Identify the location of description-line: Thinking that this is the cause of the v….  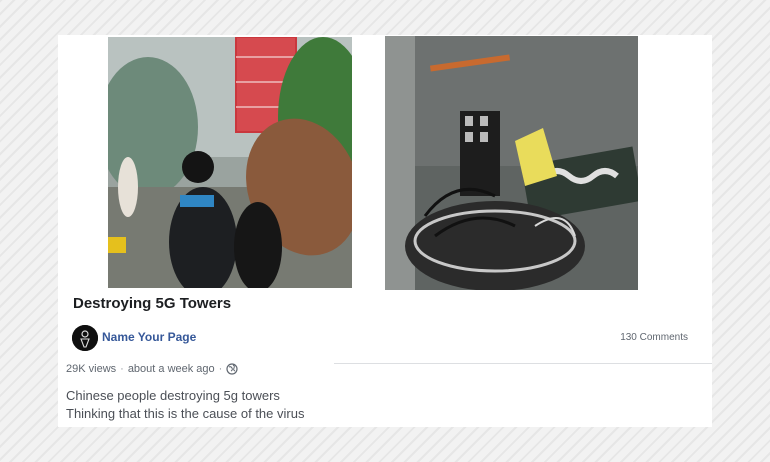
(185, 413).